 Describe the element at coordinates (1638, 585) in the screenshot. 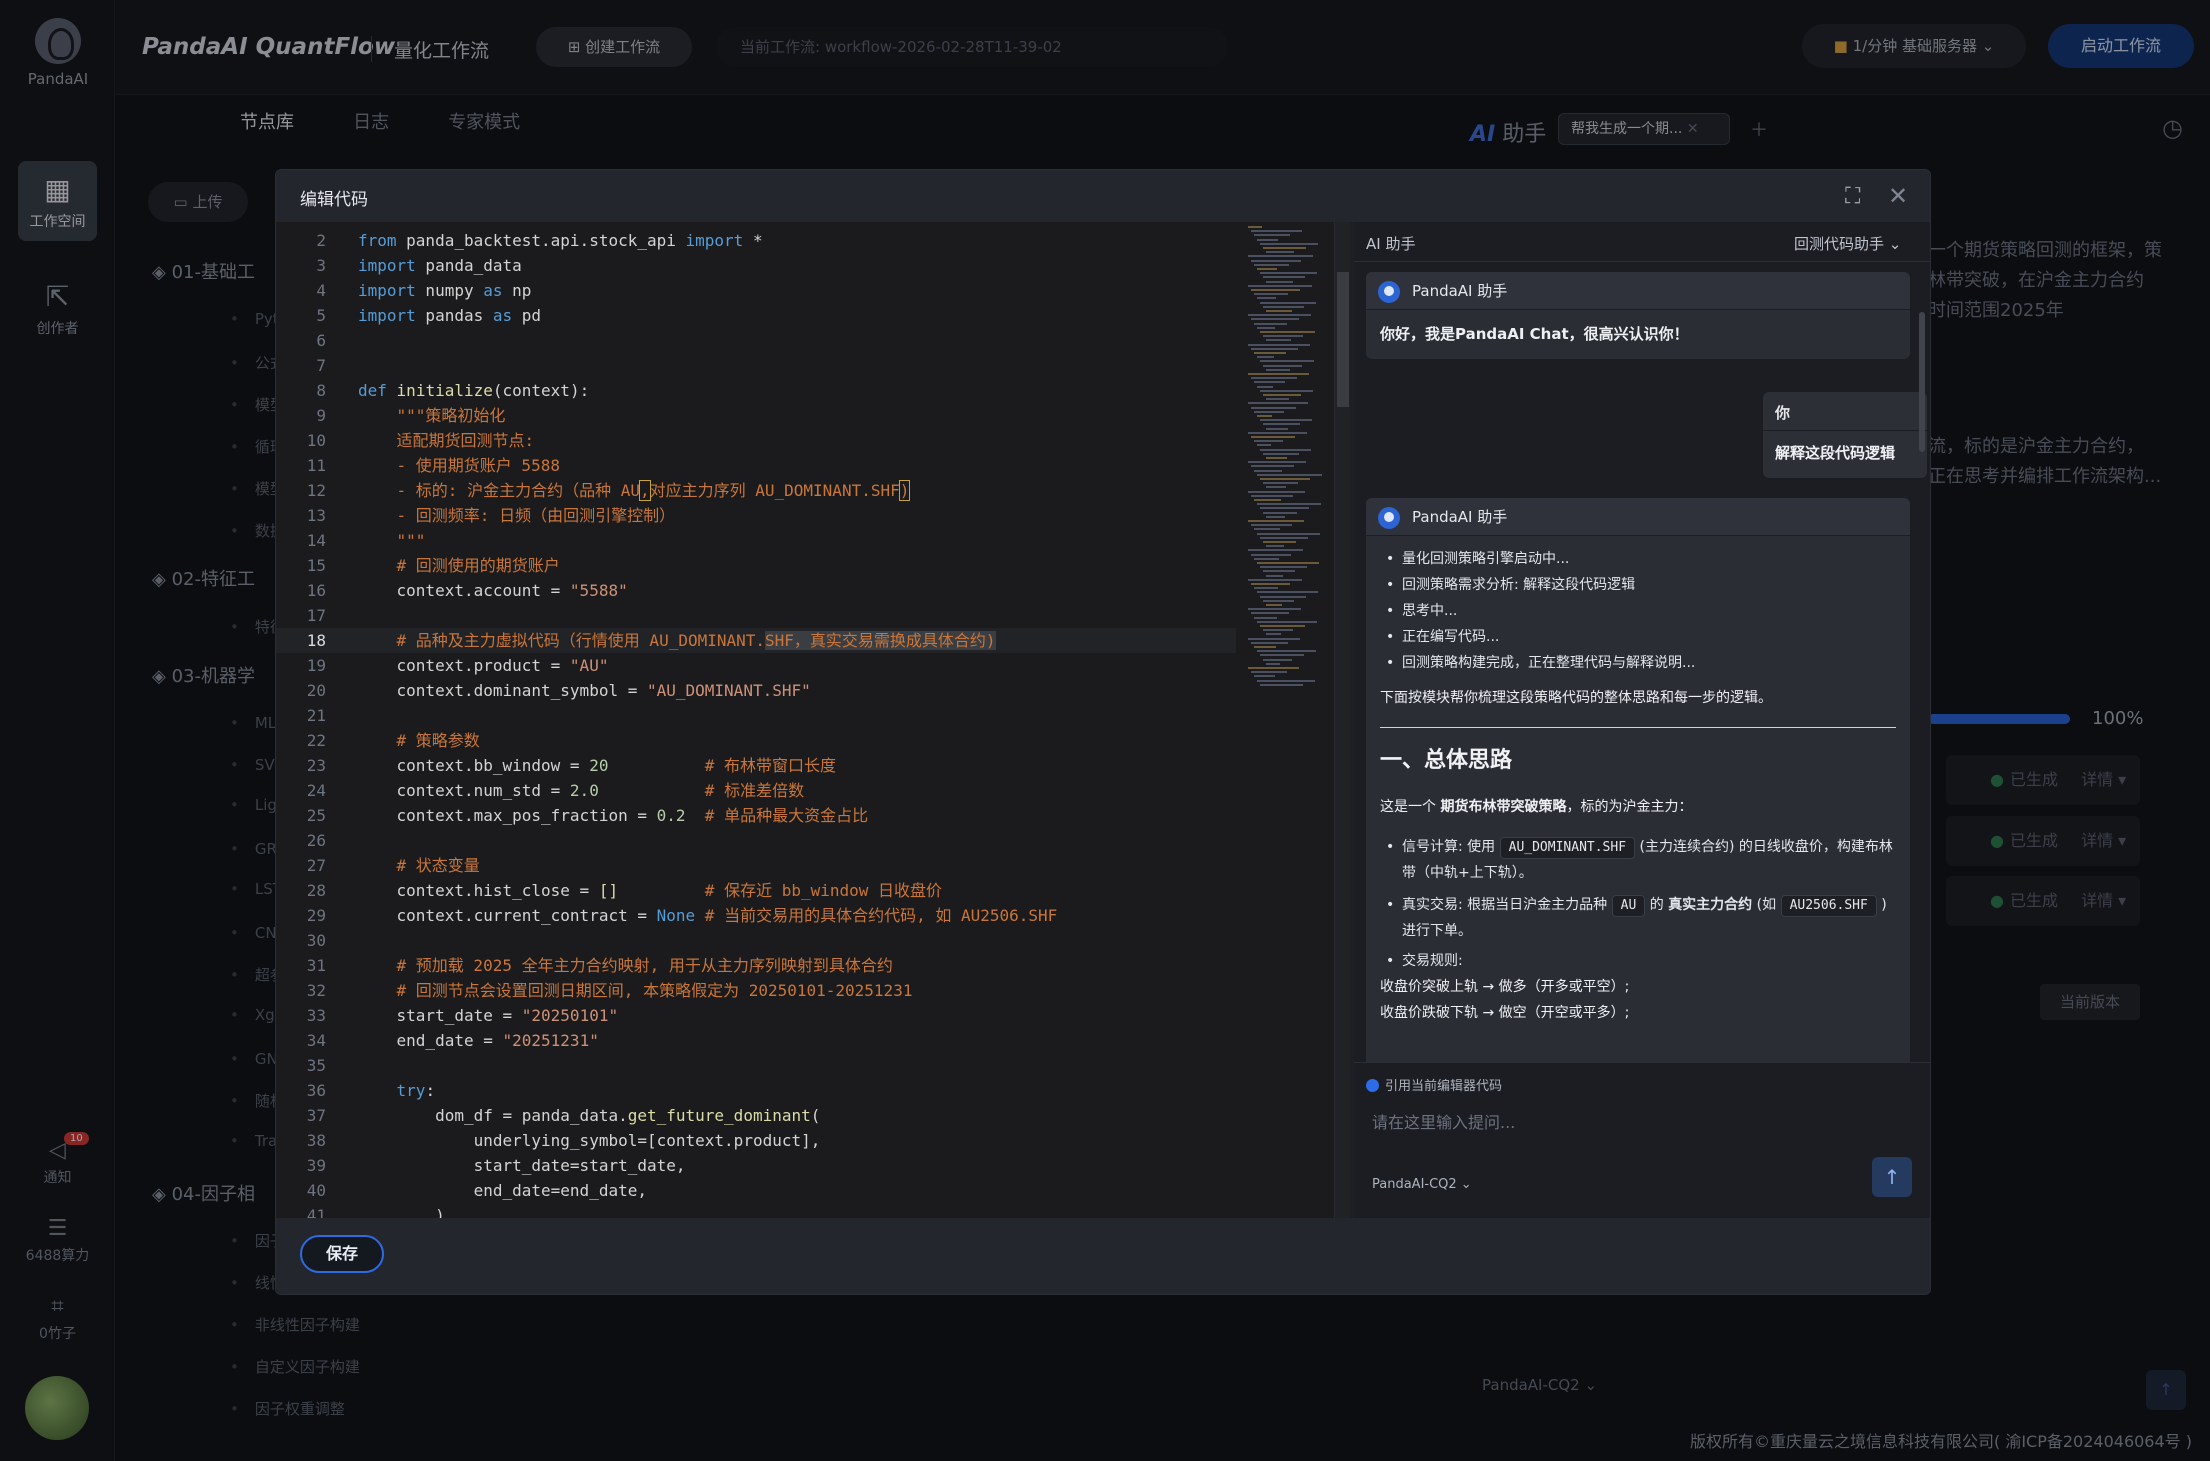

I see `step-item: 回测策略需求分析: 解释这段代码逻辑` at that location.